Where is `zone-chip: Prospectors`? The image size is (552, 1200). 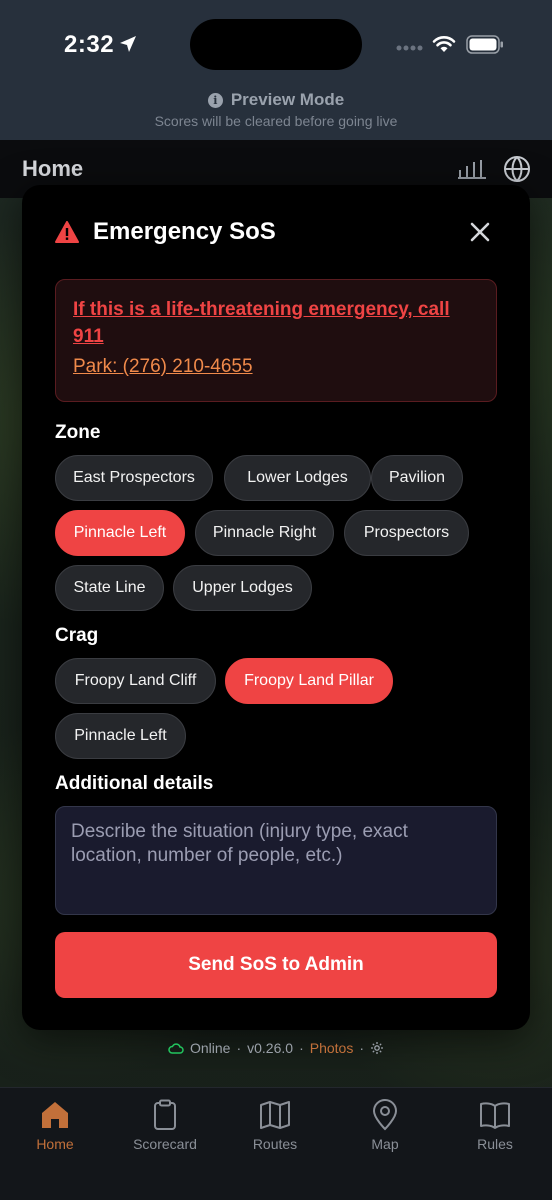
zone-chip: Prospectors is located at coordinates (406, 533).